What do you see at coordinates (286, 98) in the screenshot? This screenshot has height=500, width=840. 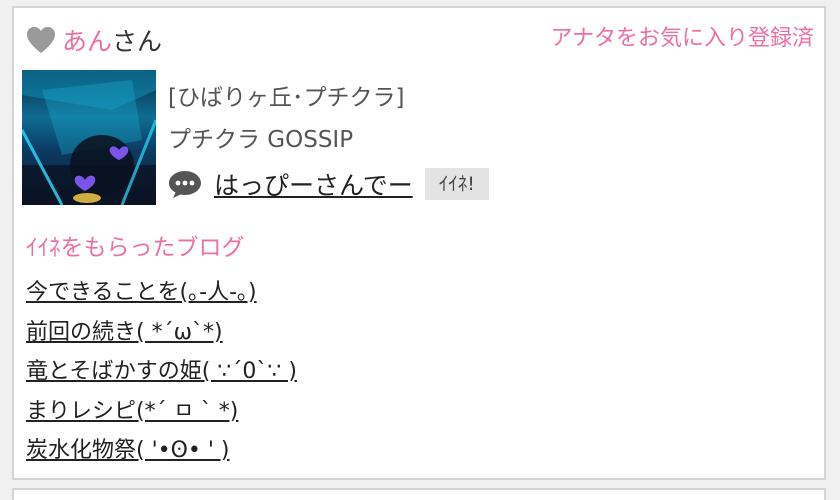 I see `shop-area: [ひばりヶ丘･プチクラ]` at bounding box center [286, 98].